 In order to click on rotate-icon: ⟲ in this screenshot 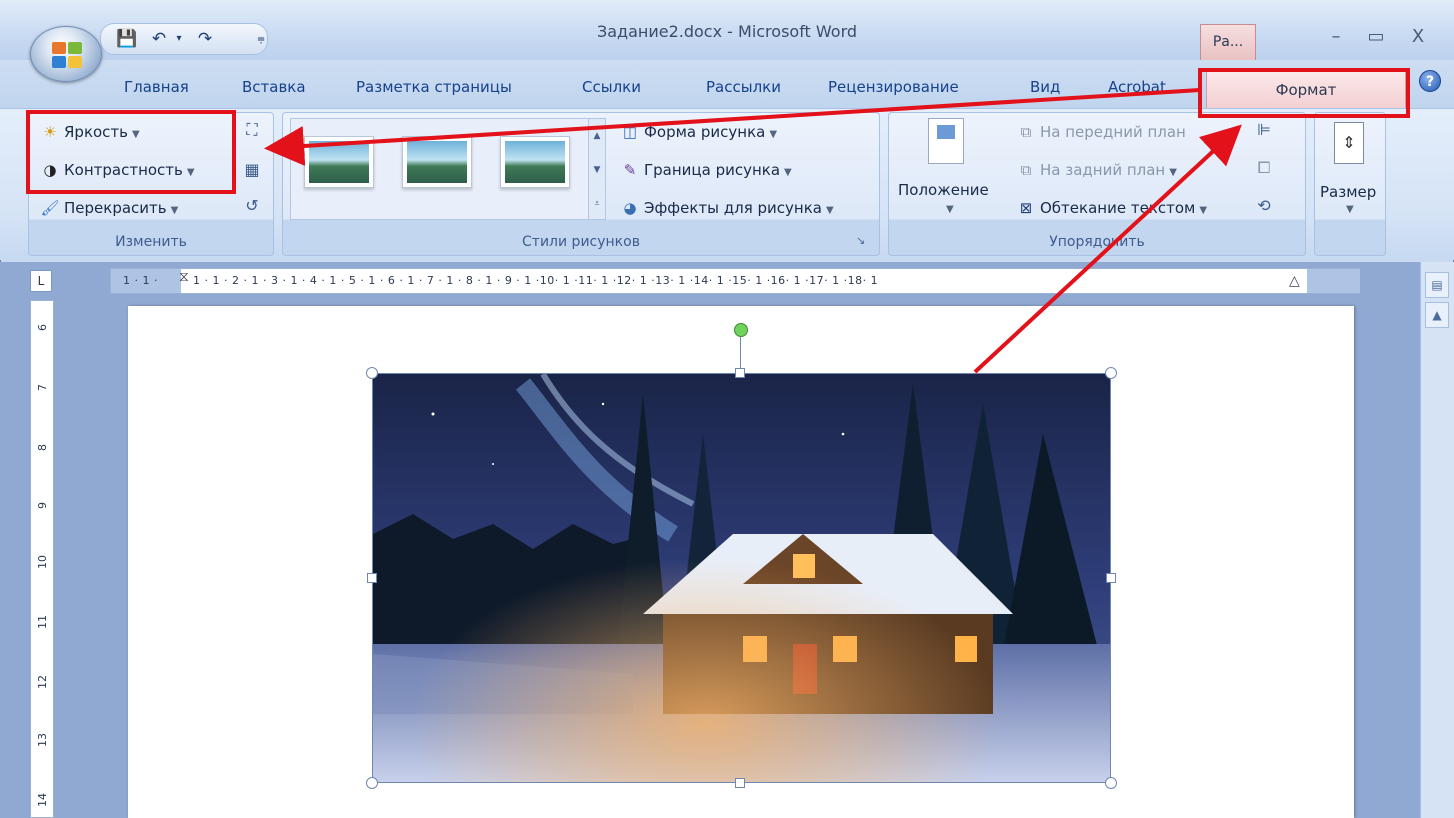, I will do `click(1264, 206)`.